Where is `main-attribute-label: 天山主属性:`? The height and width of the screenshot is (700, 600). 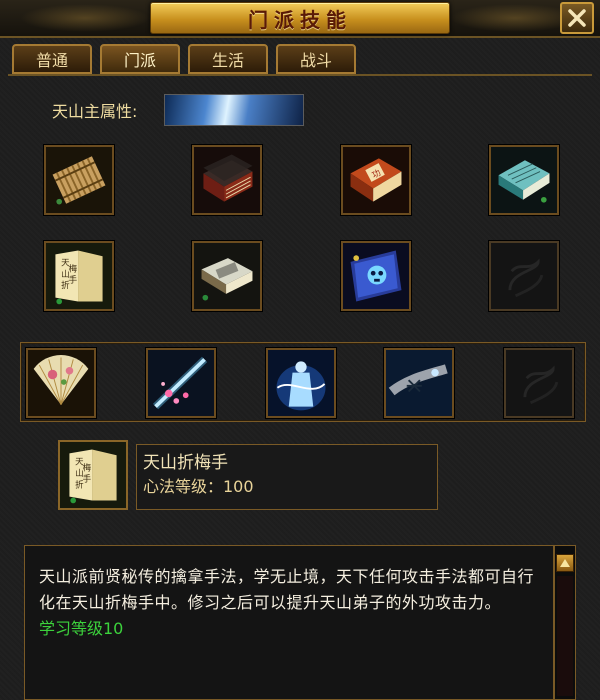 main-attribute-label: 天山主属性: is located at coordinates (95, 111).